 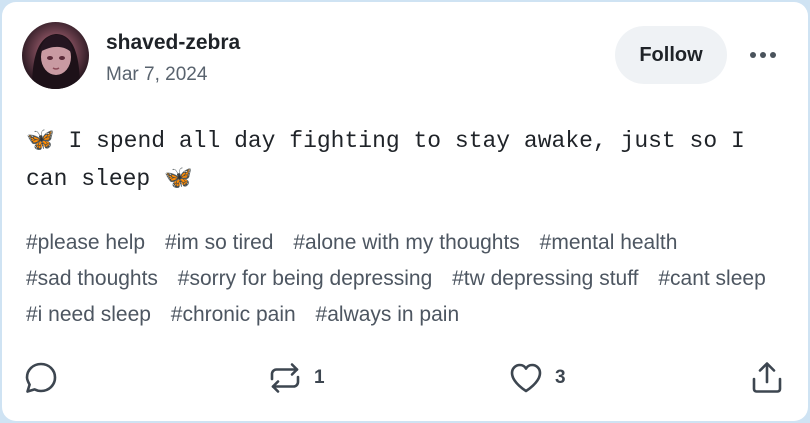 I want to click on tag-link: #alone with my thoughts, so click(x=406, y=242).